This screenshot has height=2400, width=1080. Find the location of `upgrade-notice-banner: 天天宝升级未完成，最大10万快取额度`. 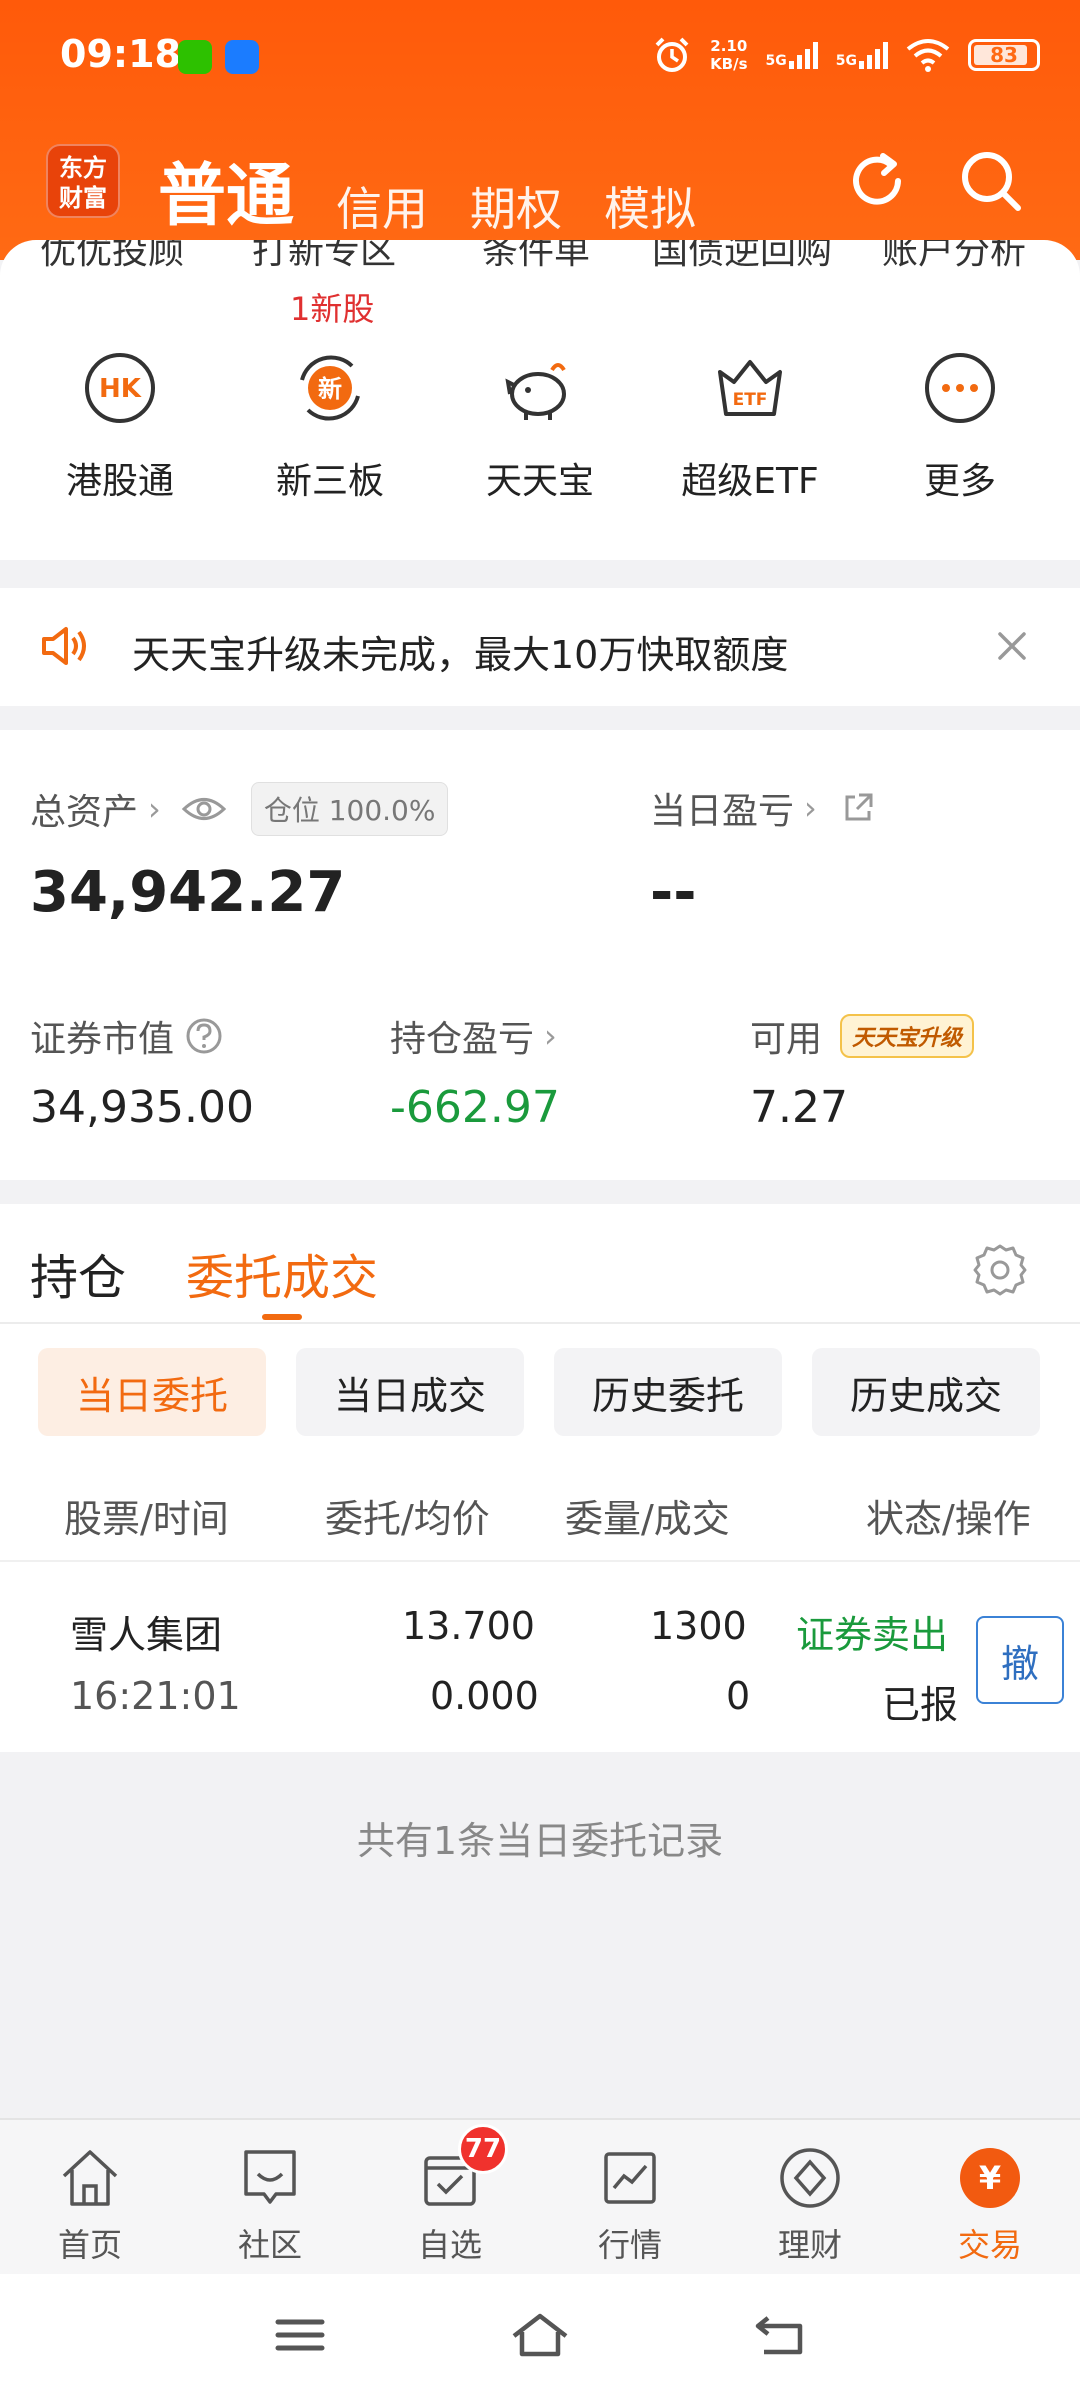

upgrade-notice-banner: 天天宝升级未完成，最大10万快取额度 is located at coordinates (540, 647).